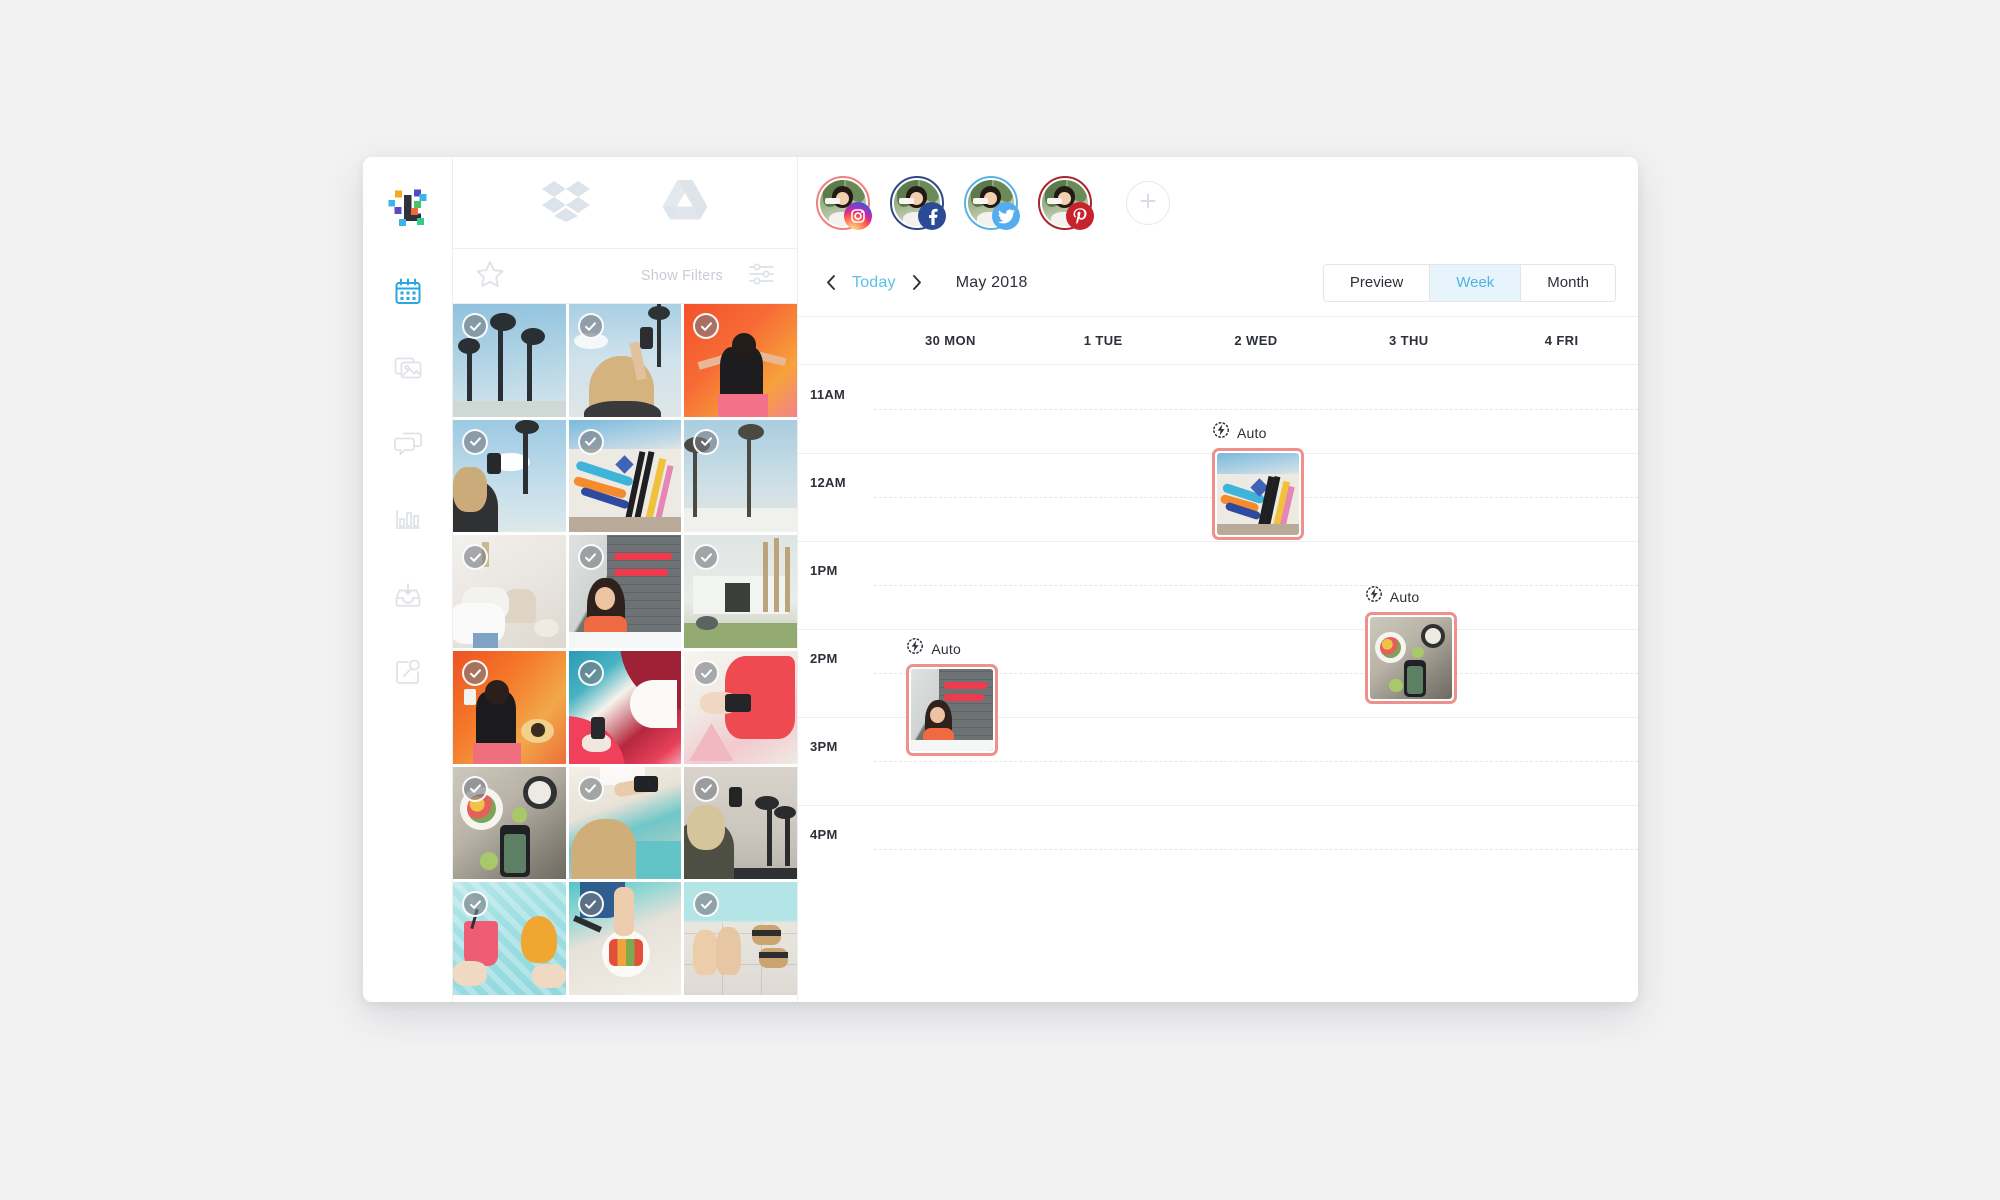  I want to click on sidebar-item-analytics, so click(408, 520).